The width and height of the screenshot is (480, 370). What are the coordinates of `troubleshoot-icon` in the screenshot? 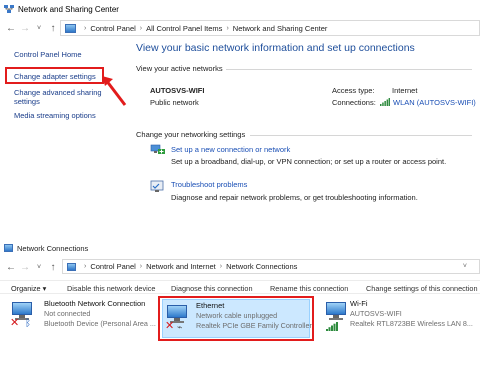 It's located at (158, 187).